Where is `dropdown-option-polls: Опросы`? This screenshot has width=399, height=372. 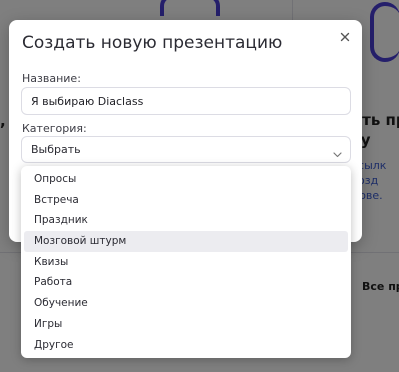
dropdown-option-polls: Опросы is located at coordinates (186, 179).